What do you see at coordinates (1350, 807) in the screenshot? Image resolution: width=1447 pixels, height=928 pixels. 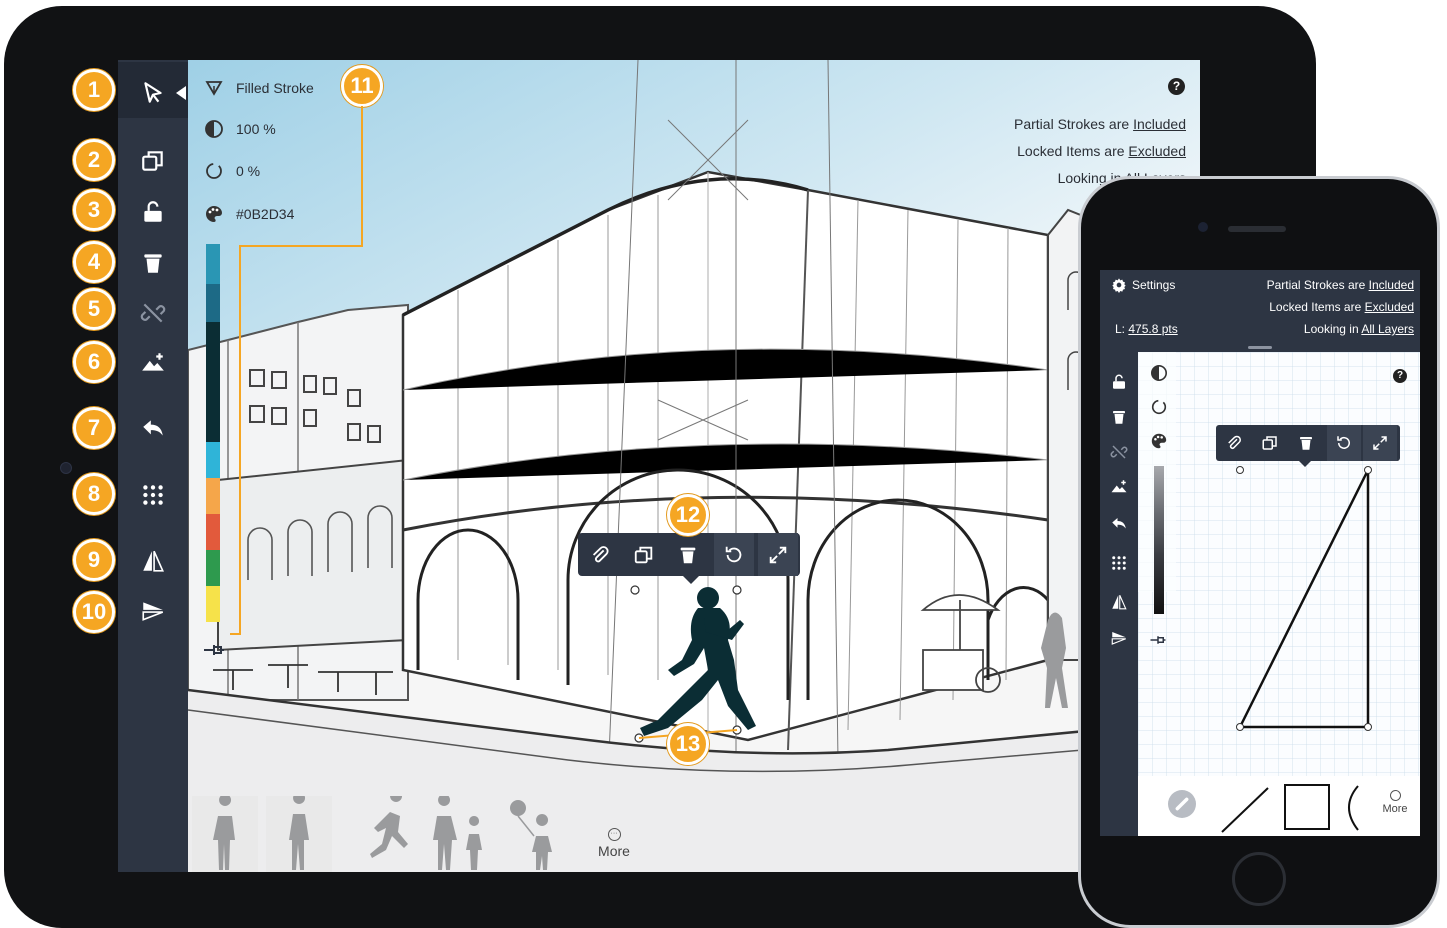 I see `arc-shape` at bounding box center [1350, 807].